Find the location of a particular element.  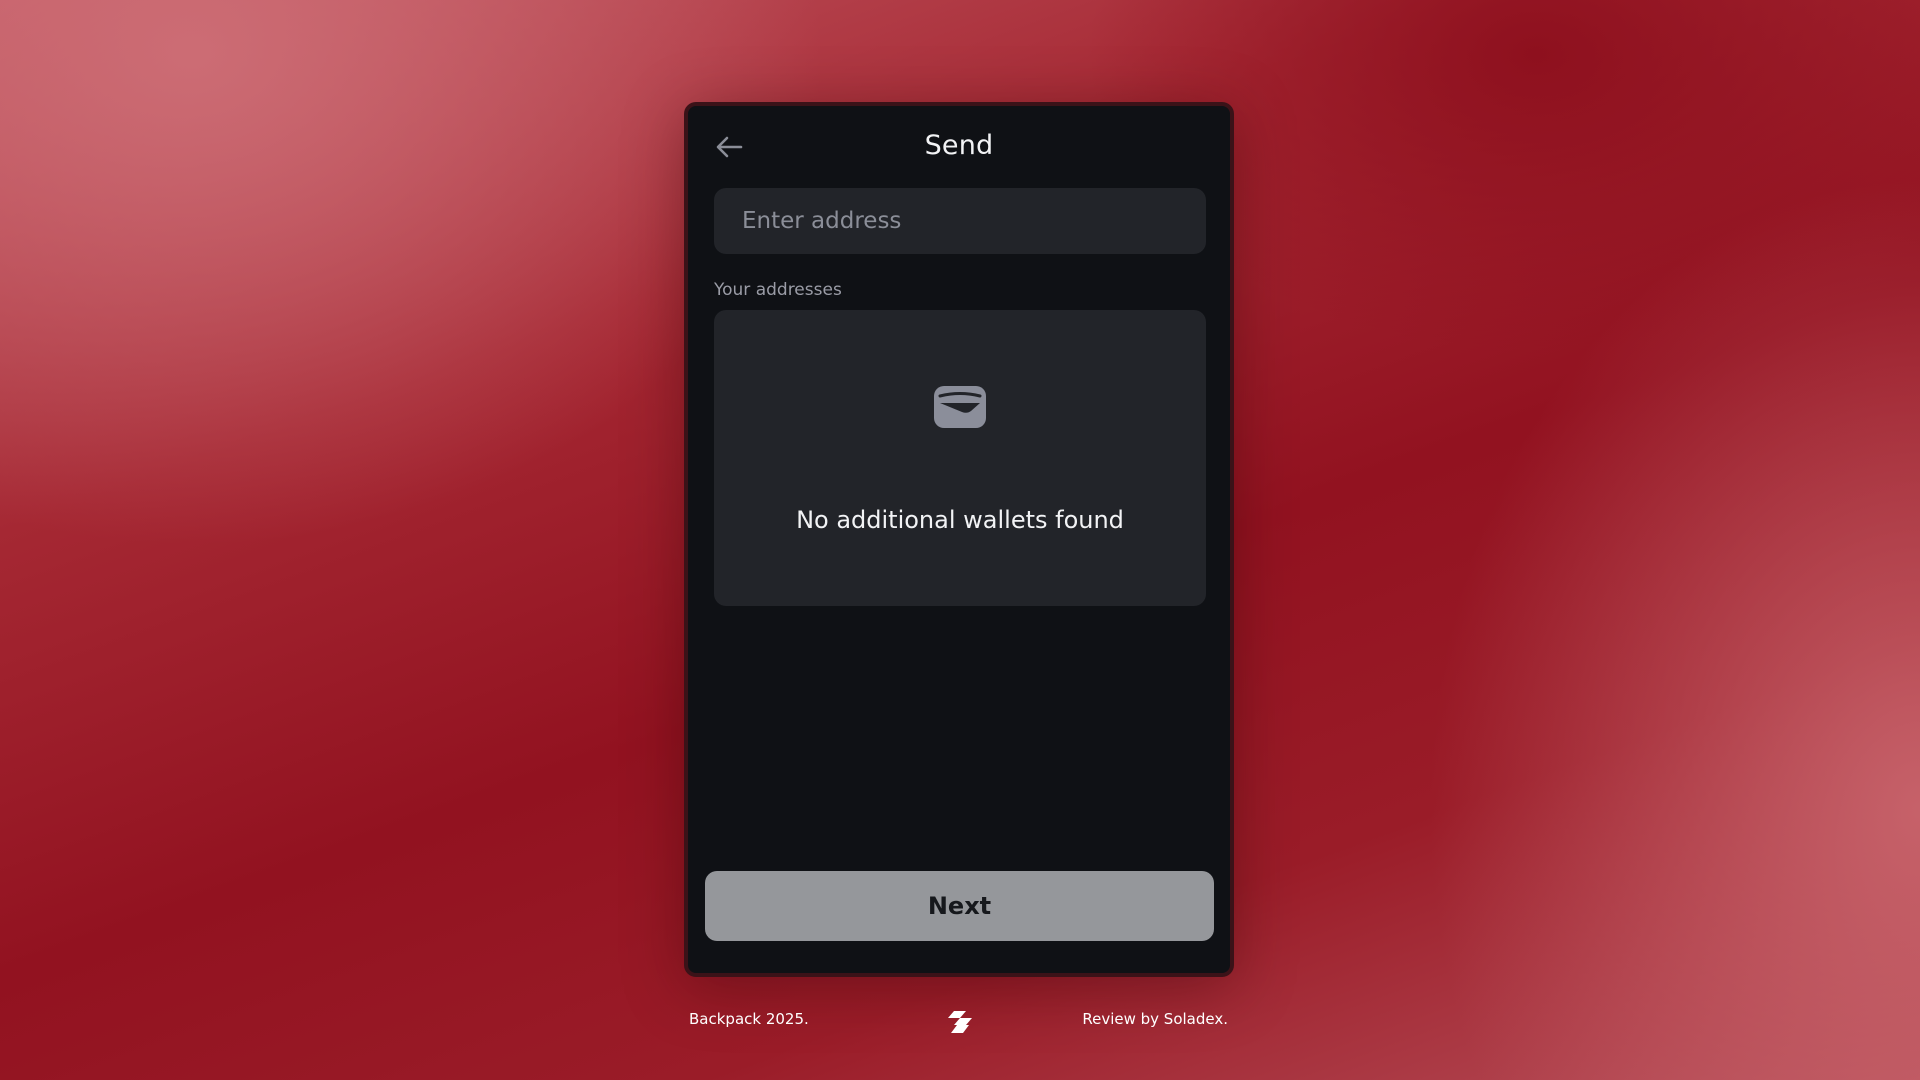

addresses-empty-state: No additional wallets found is located at coordinates (960, 458).